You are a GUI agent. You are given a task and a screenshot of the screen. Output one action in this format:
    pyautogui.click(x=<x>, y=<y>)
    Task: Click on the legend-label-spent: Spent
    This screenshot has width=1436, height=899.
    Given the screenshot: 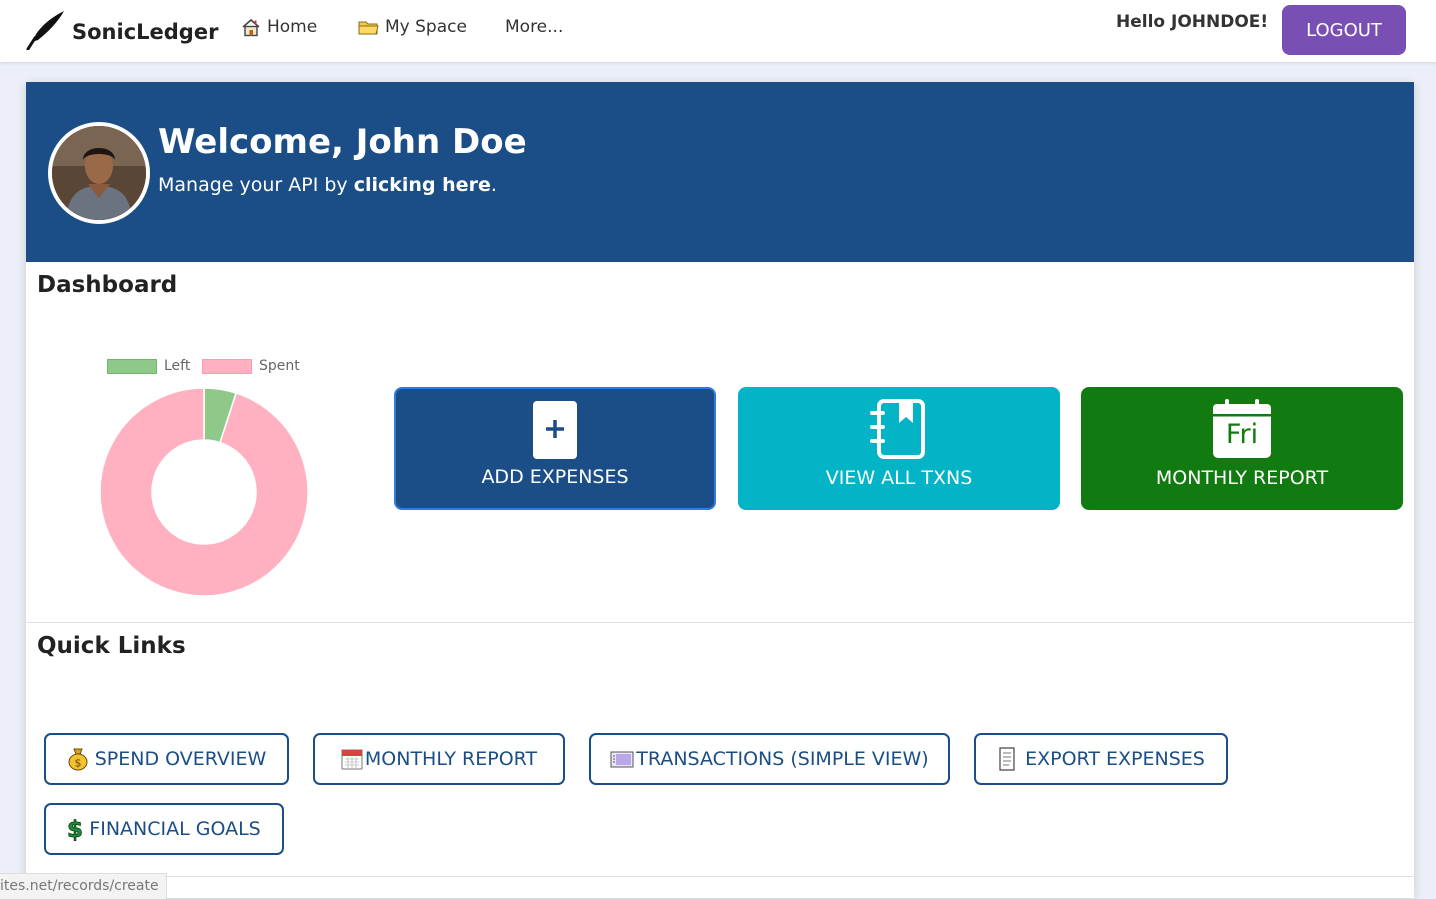 What is the action you would take?
    pyautogui.click(x=279, y=366)
    